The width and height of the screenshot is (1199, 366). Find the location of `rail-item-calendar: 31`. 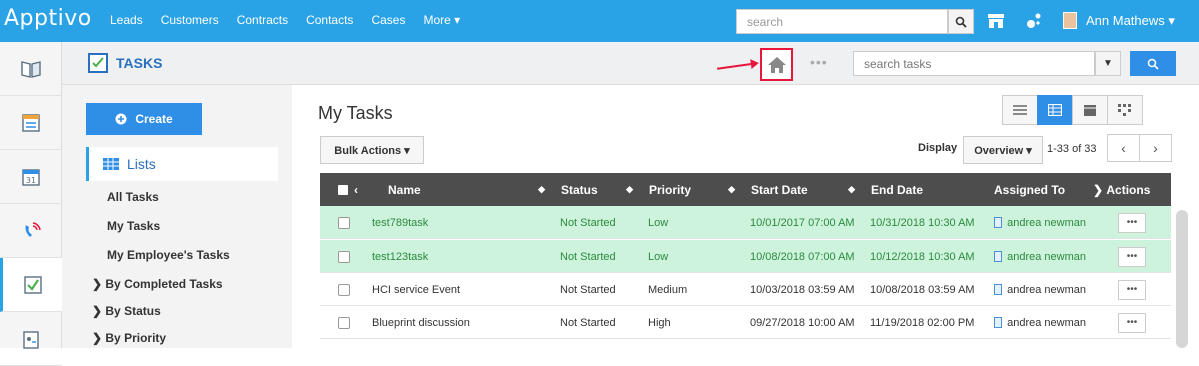

rail-item-calendar: 31 is located at coordinates (31, 177).